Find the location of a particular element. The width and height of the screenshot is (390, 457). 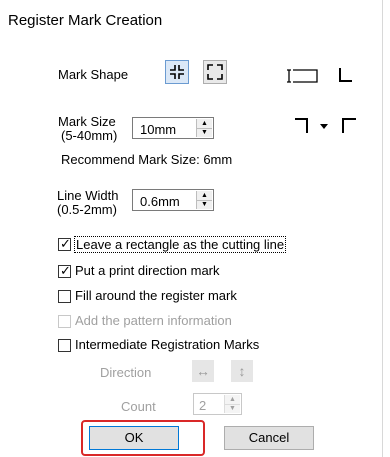

mark-size-spinner: 10mm ▲ ▼ is located at coordinates (173, 128).